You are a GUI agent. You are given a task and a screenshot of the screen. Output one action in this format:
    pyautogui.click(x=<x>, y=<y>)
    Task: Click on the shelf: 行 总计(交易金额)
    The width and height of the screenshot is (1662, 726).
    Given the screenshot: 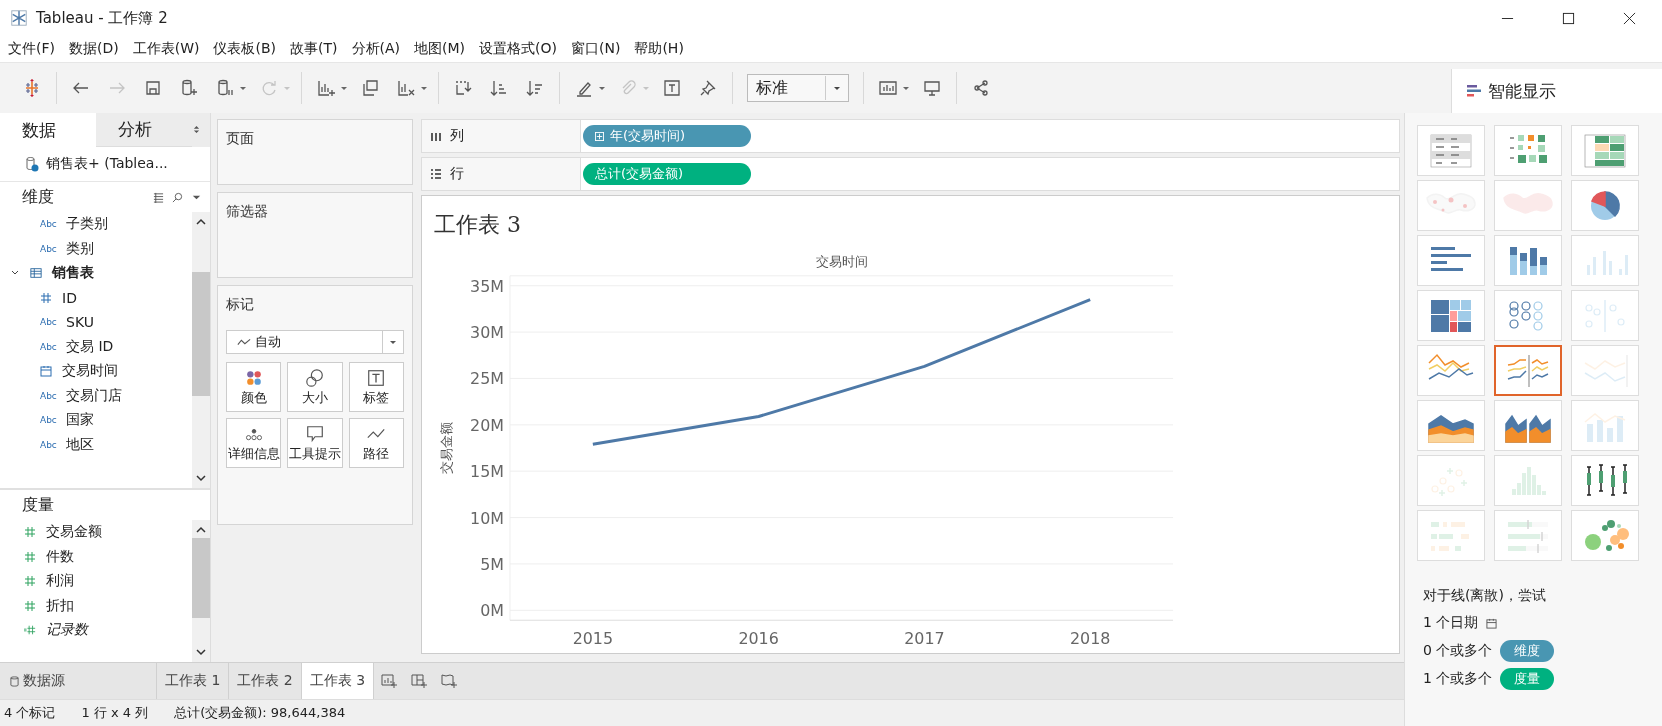 What is the action you would take?
    pyautogui.click(x=910, y=174)
    